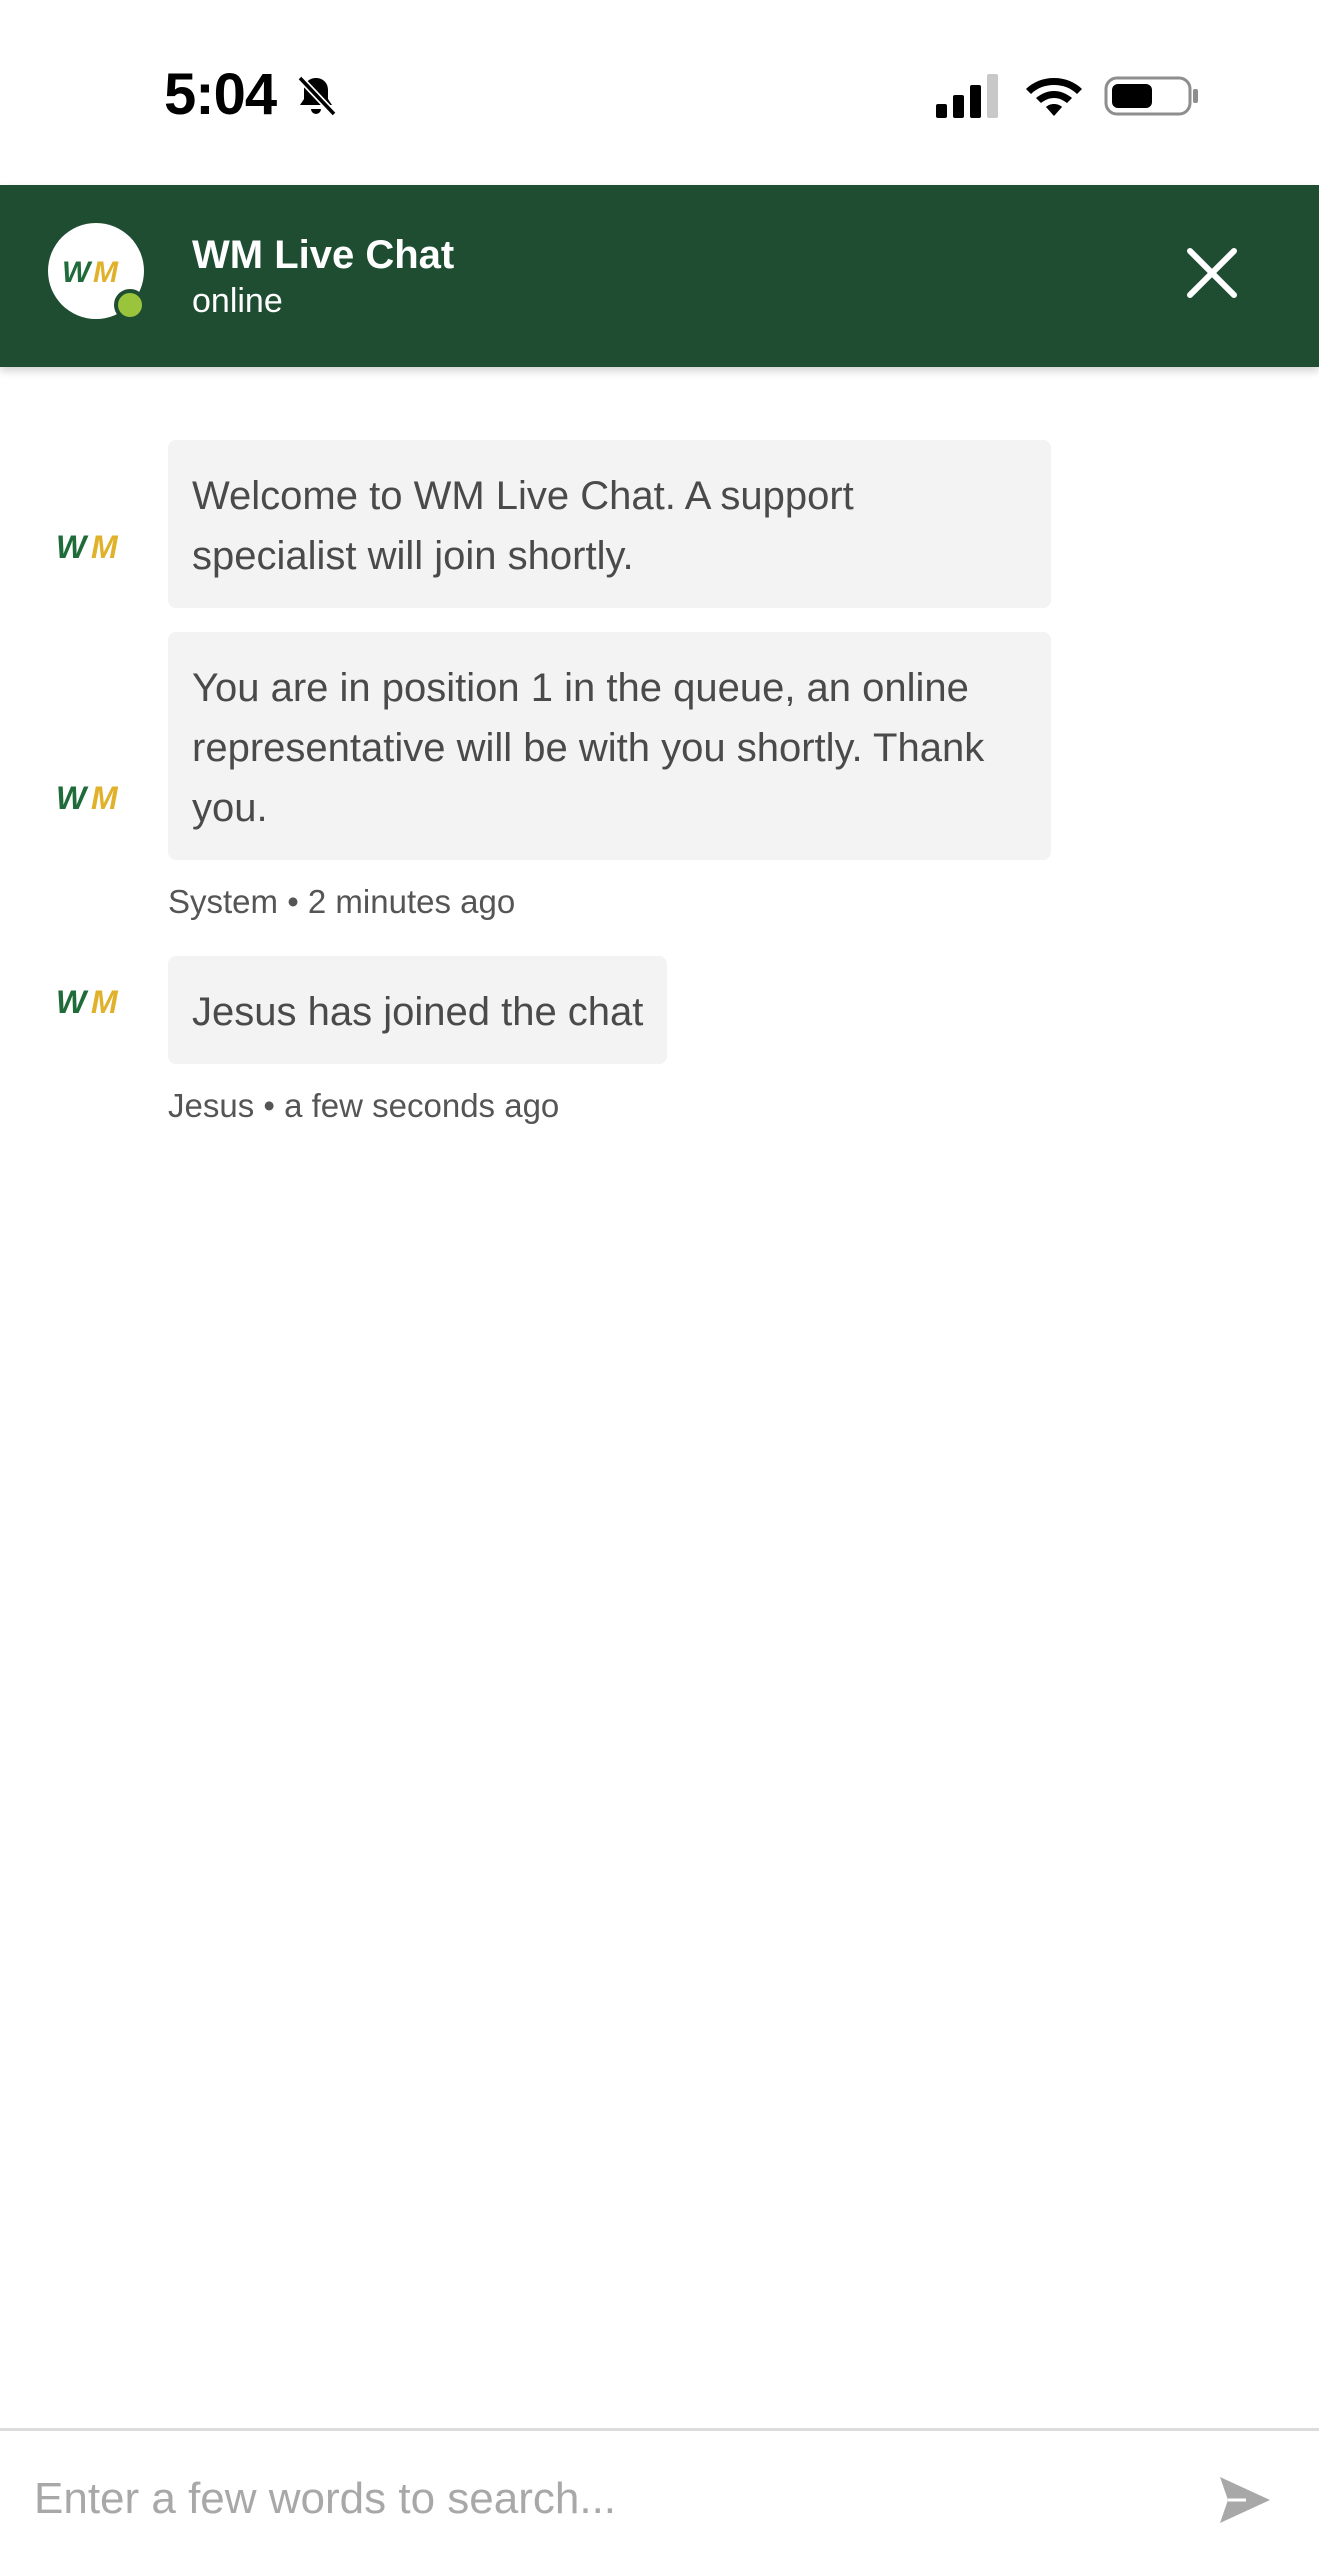 This screenshot has height=2575, width=1319. Describe the element at coordinates (237, 301) in the screenshot. I see `chat-status: online` at that location.